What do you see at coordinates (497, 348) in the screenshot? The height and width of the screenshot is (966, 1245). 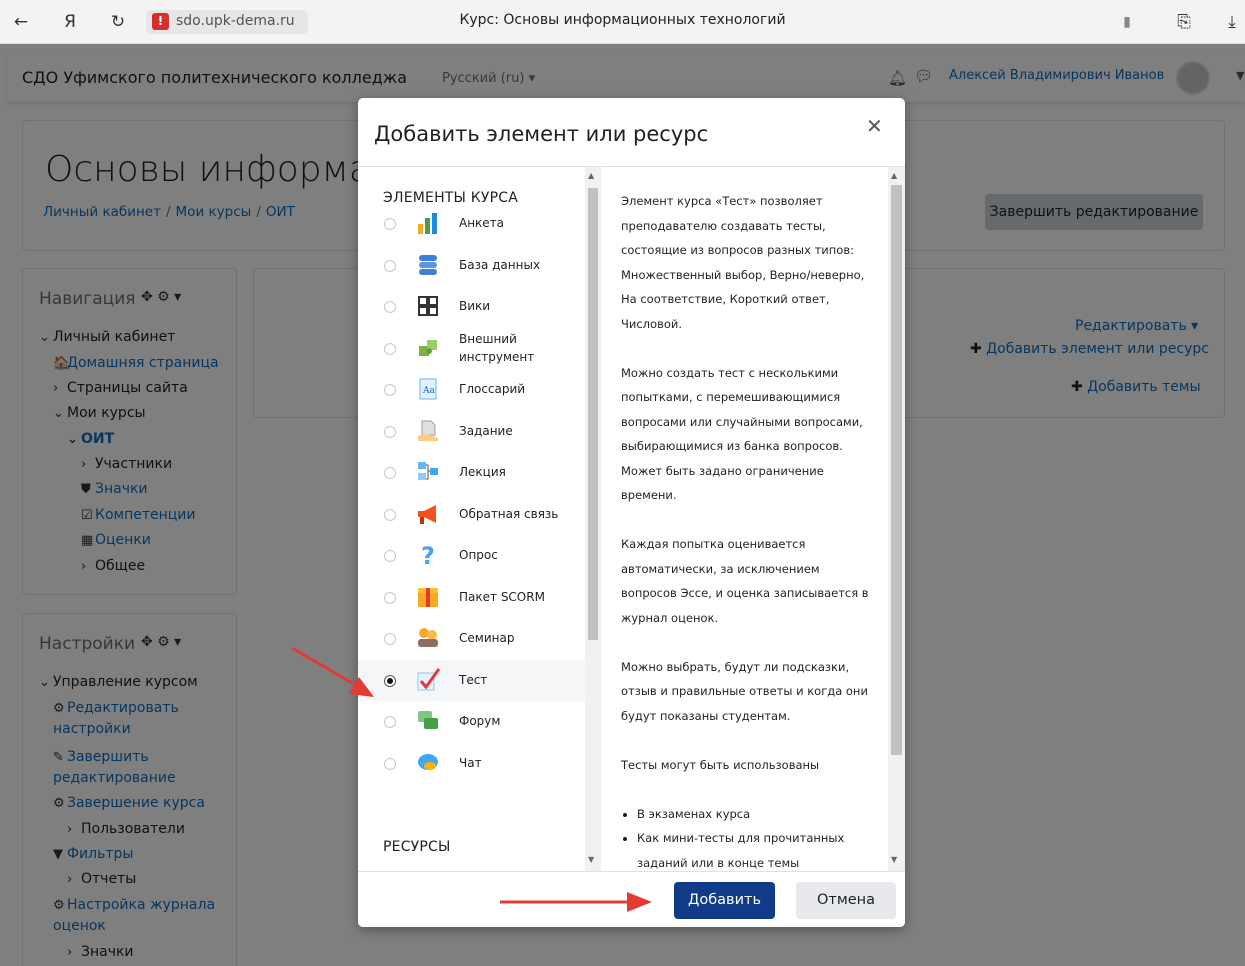 I see `activity-label: Внешний инструмент` at bounding box center [497, 348].